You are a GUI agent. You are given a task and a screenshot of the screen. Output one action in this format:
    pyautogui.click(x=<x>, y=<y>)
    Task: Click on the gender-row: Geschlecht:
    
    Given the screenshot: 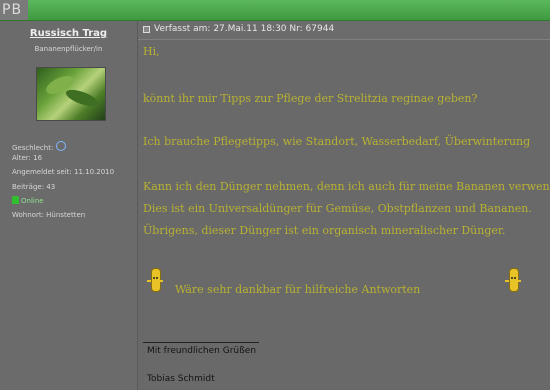 What is the action you would take?
    pyautogui.click(x=39, y=146)
    